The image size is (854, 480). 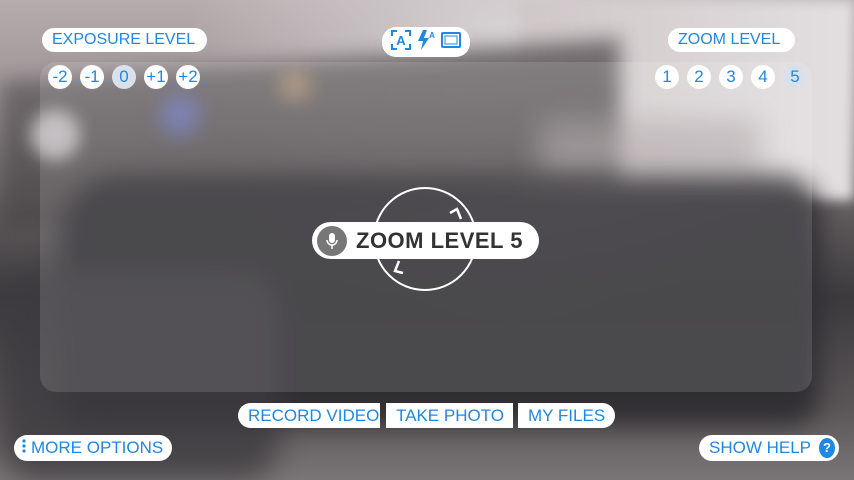 I want to click on more-options-label: MORE OPTIONS, so click(x=97, y=447).